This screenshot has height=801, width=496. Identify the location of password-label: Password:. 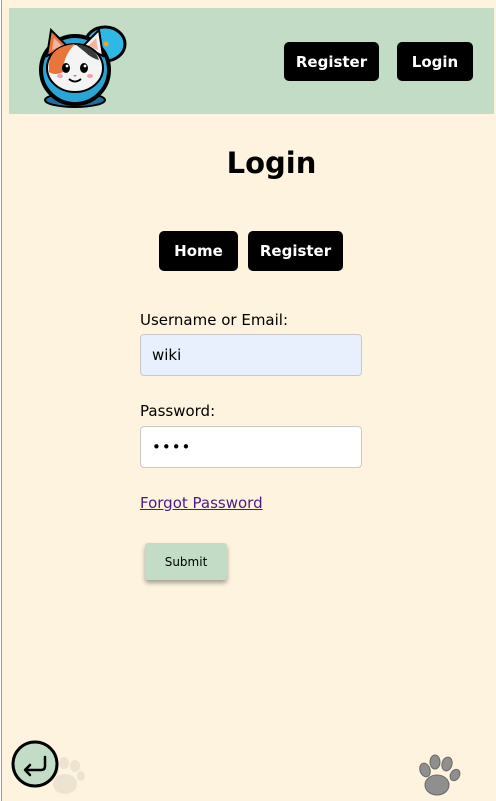
(178, 411).